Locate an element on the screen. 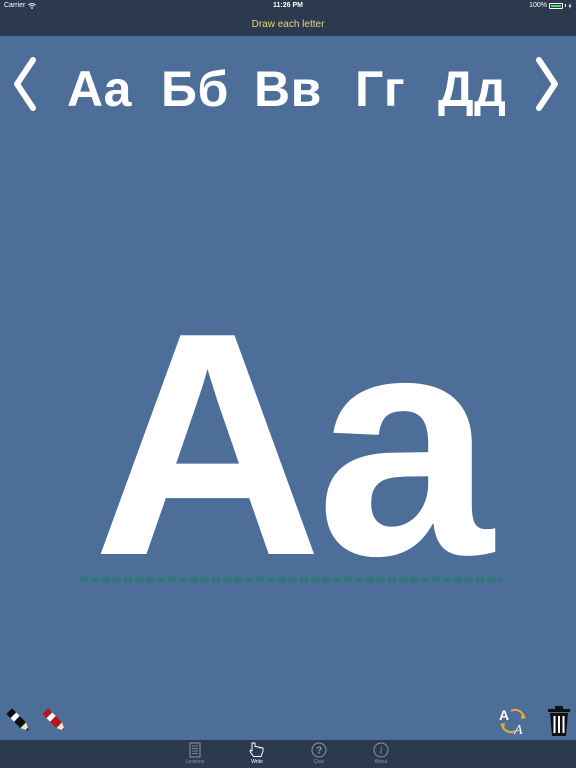 The height and width of the screenshot is (768, 576). tab-write: Write is located at coordinates (257, 754).